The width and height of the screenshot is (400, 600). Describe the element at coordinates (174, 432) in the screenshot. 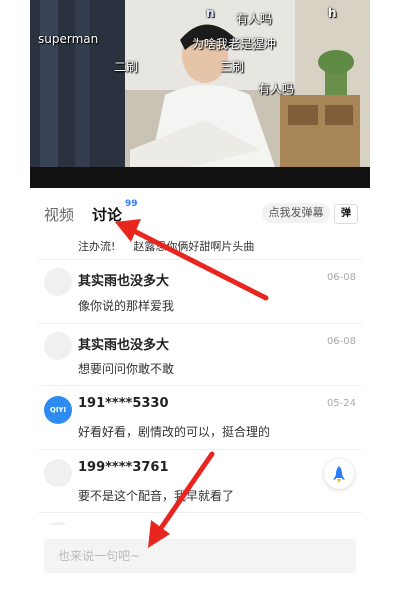

I see `comment-text: 好看好看，剧情改的可以，挺合理的` at that location.